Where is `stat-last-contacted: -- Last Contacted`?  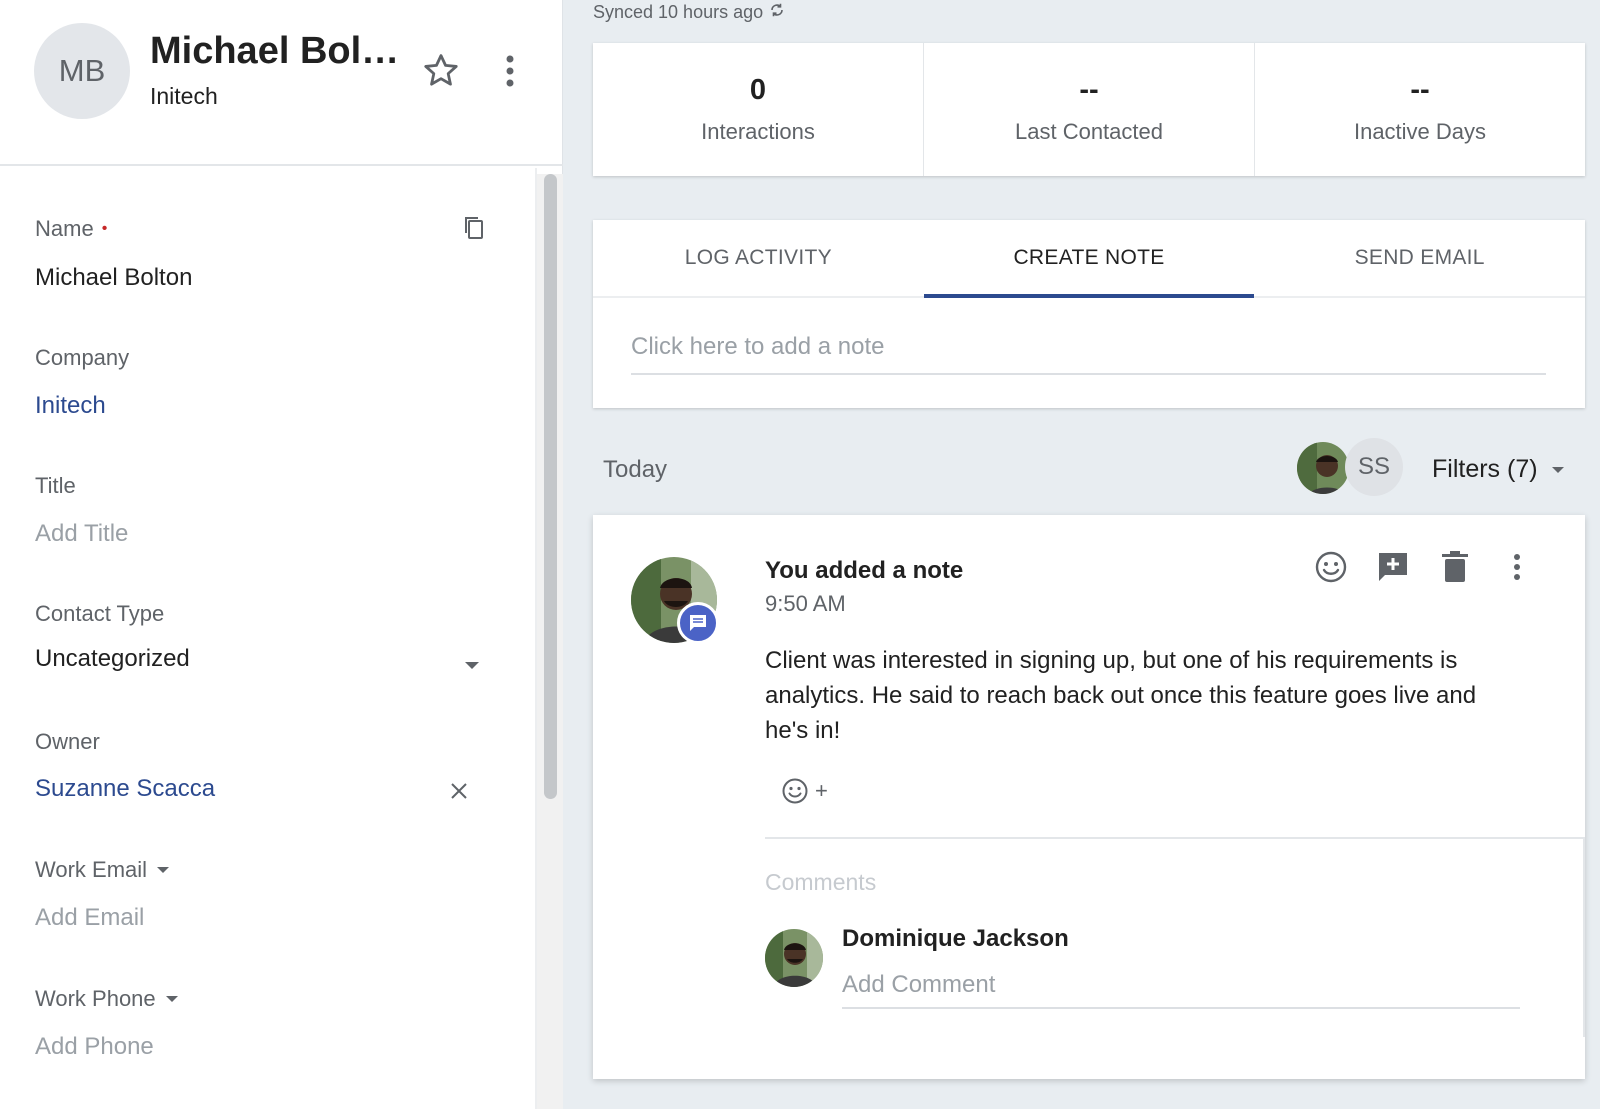 stat-last-contacted: -- Last Contacted is located at coordinates (1089, 109).